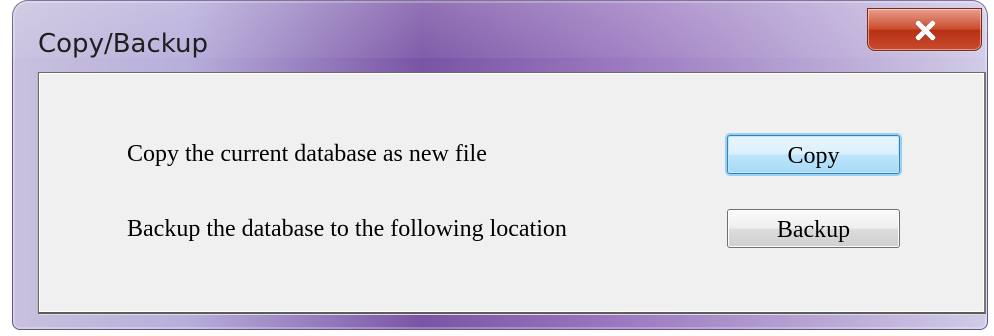 The width and height of the screenshot is (994, 336). What do you see at coordinates (123, 44) in the screenshot?
I see `dialog-title: Copy/Backup` at bounding box center [123, 44].